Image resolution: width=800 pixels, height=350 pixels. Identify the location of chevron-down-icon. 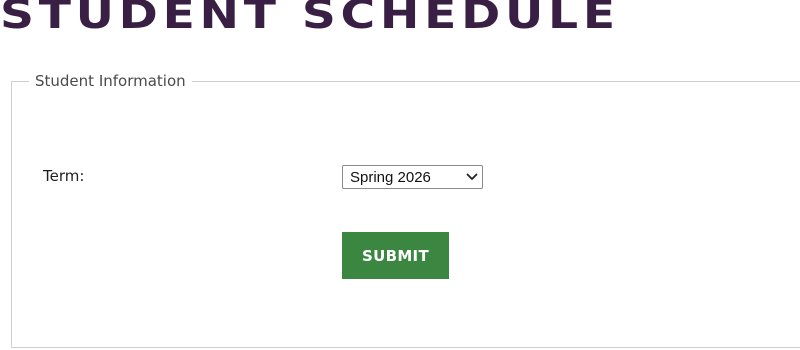
(472, 177).